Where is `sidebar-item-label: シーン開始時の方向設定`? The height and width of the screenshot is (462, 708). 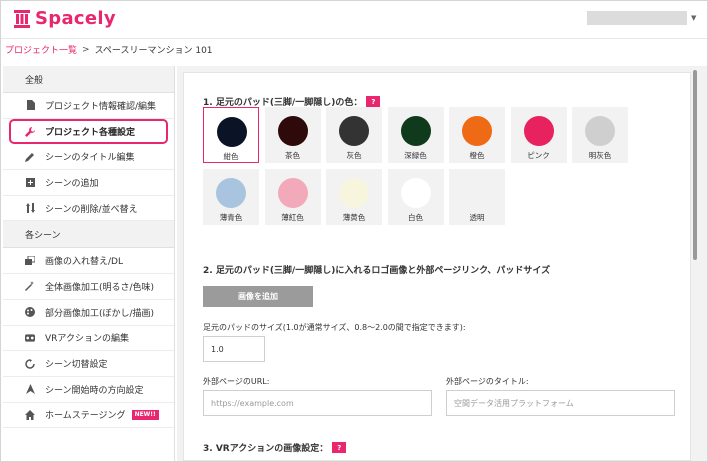 sidebar-item-label: シーン開始時の方向設定 is located at coordinates (94, 390).